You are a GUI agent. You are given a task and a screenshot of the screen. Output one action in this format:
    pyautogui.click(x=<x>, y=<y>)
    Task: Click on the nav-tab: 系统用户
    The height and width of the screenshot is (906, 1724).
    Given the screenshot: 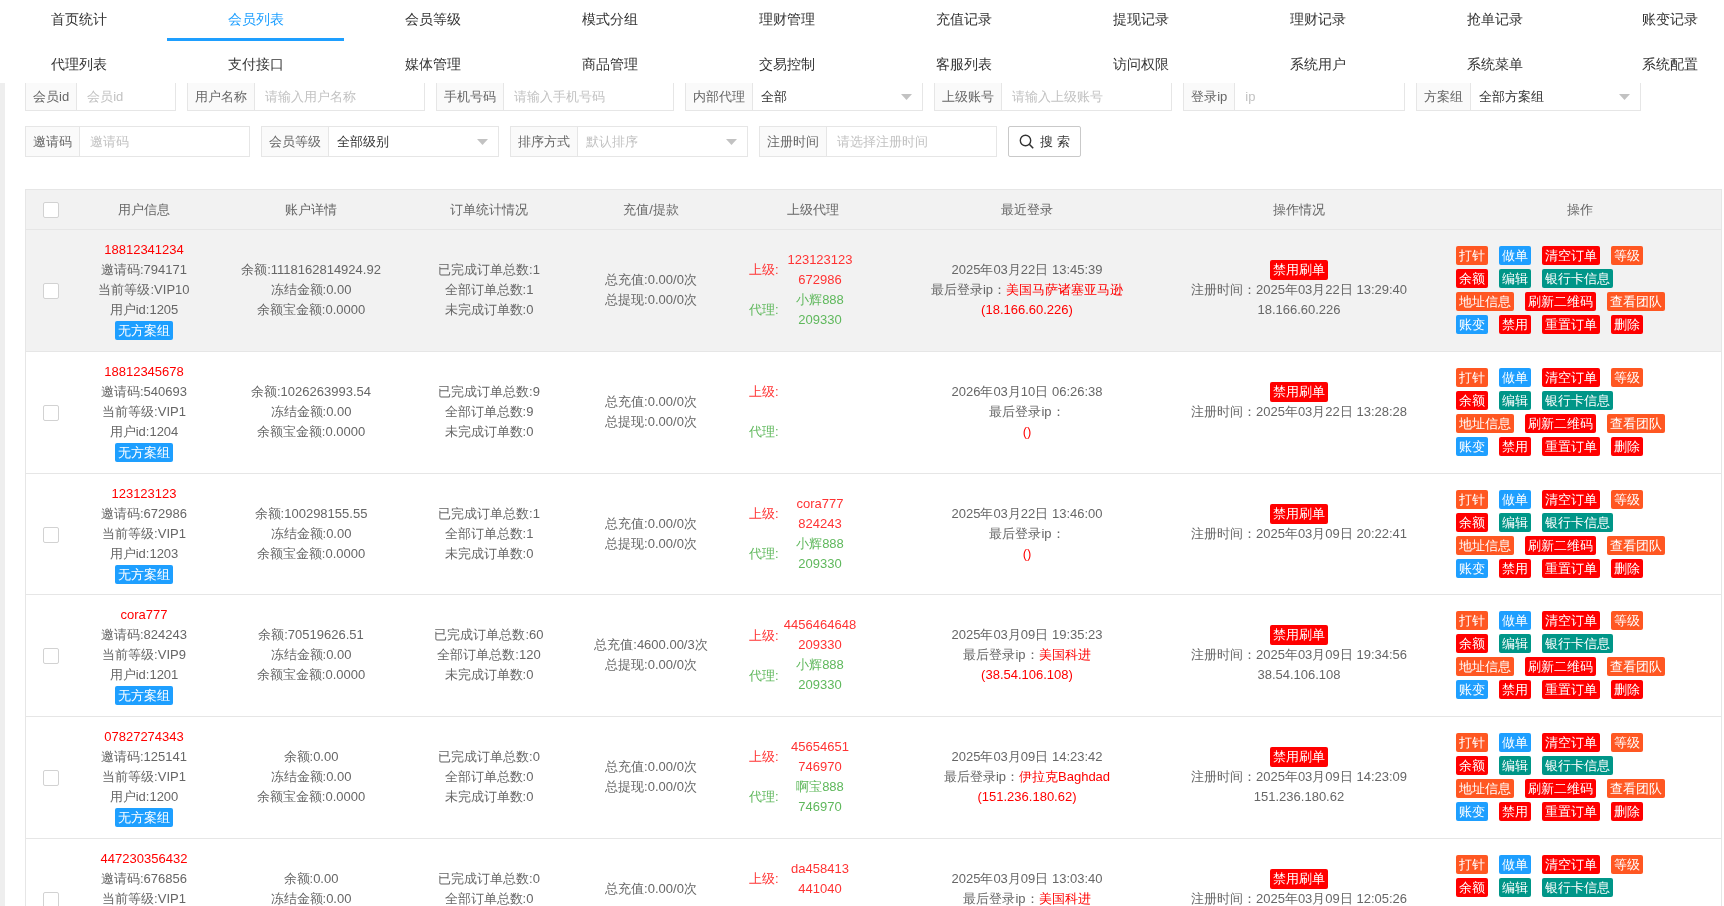 What is the action you would take?
    pyautogui.click(x=1317, y=66)
    